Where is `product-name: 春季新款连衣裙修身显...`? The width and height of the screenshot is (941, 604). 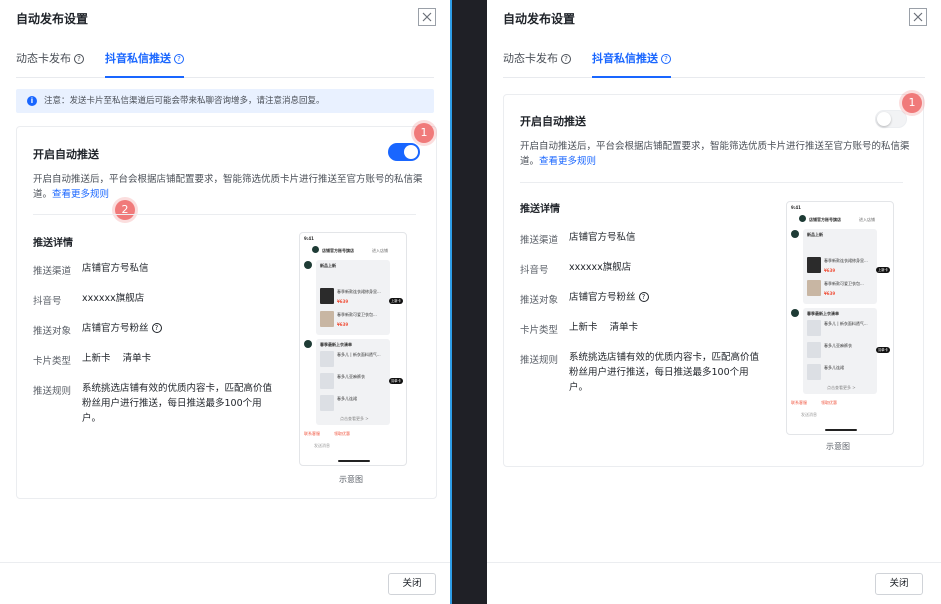
product-name: 春季新款连衣裙修身显... is located at coordinates (359, 291).